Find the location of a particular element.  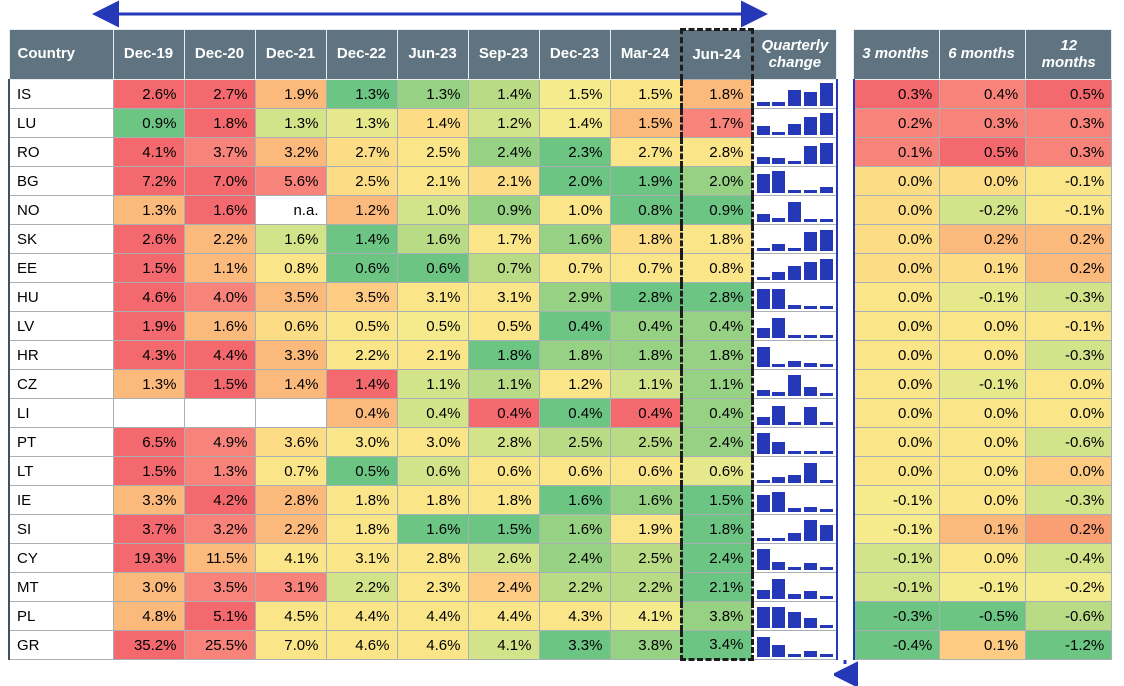

header-dec-23: Dec-23 is located at coordinates (574, 54).